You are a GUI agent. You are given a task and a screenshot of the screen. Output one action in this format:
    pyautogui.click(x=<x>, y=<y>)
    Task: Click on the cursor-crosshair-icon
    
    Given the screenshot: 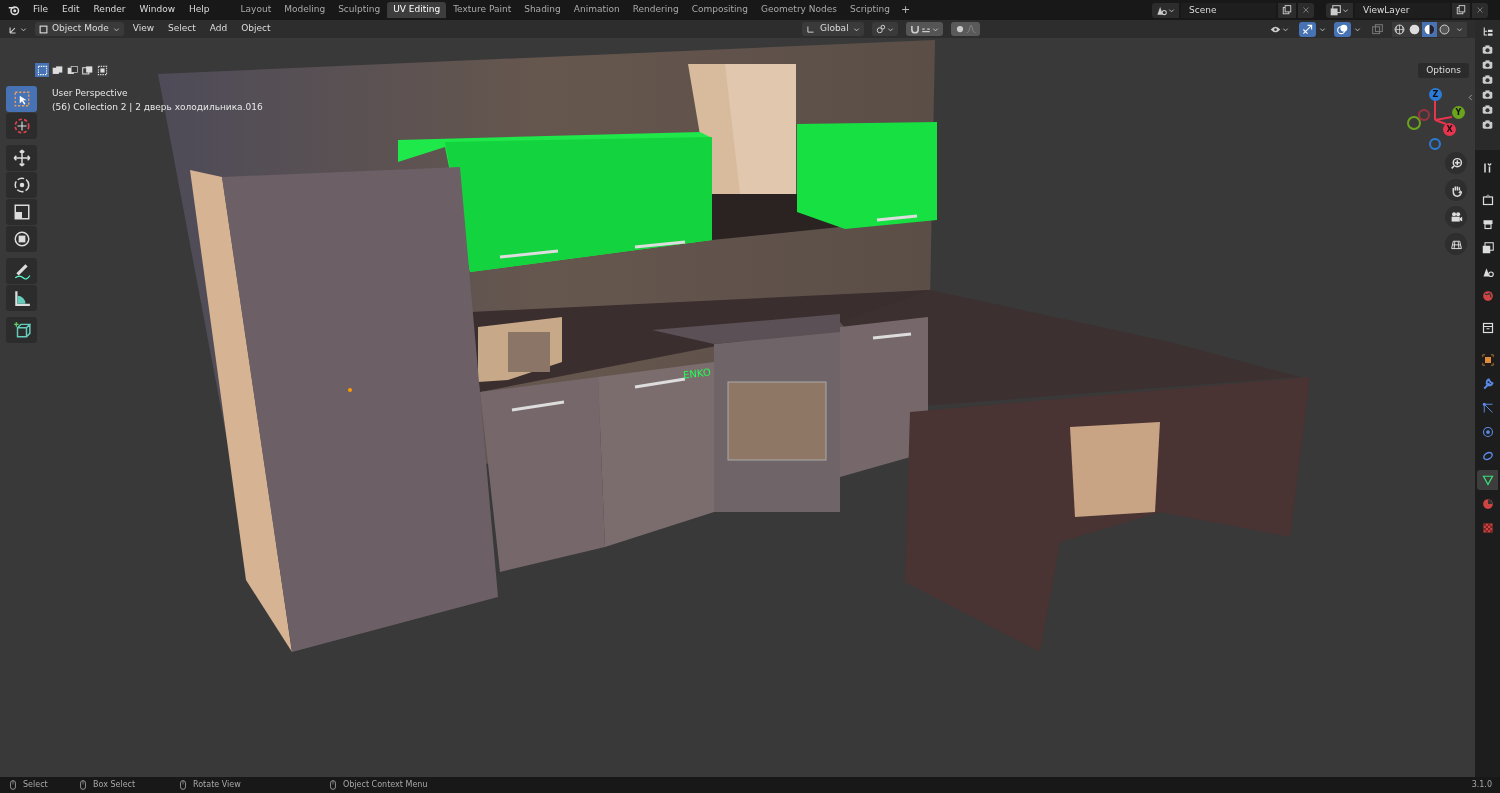 What is the action you would take?
    pyautogui.click(x=21, y=126)
    